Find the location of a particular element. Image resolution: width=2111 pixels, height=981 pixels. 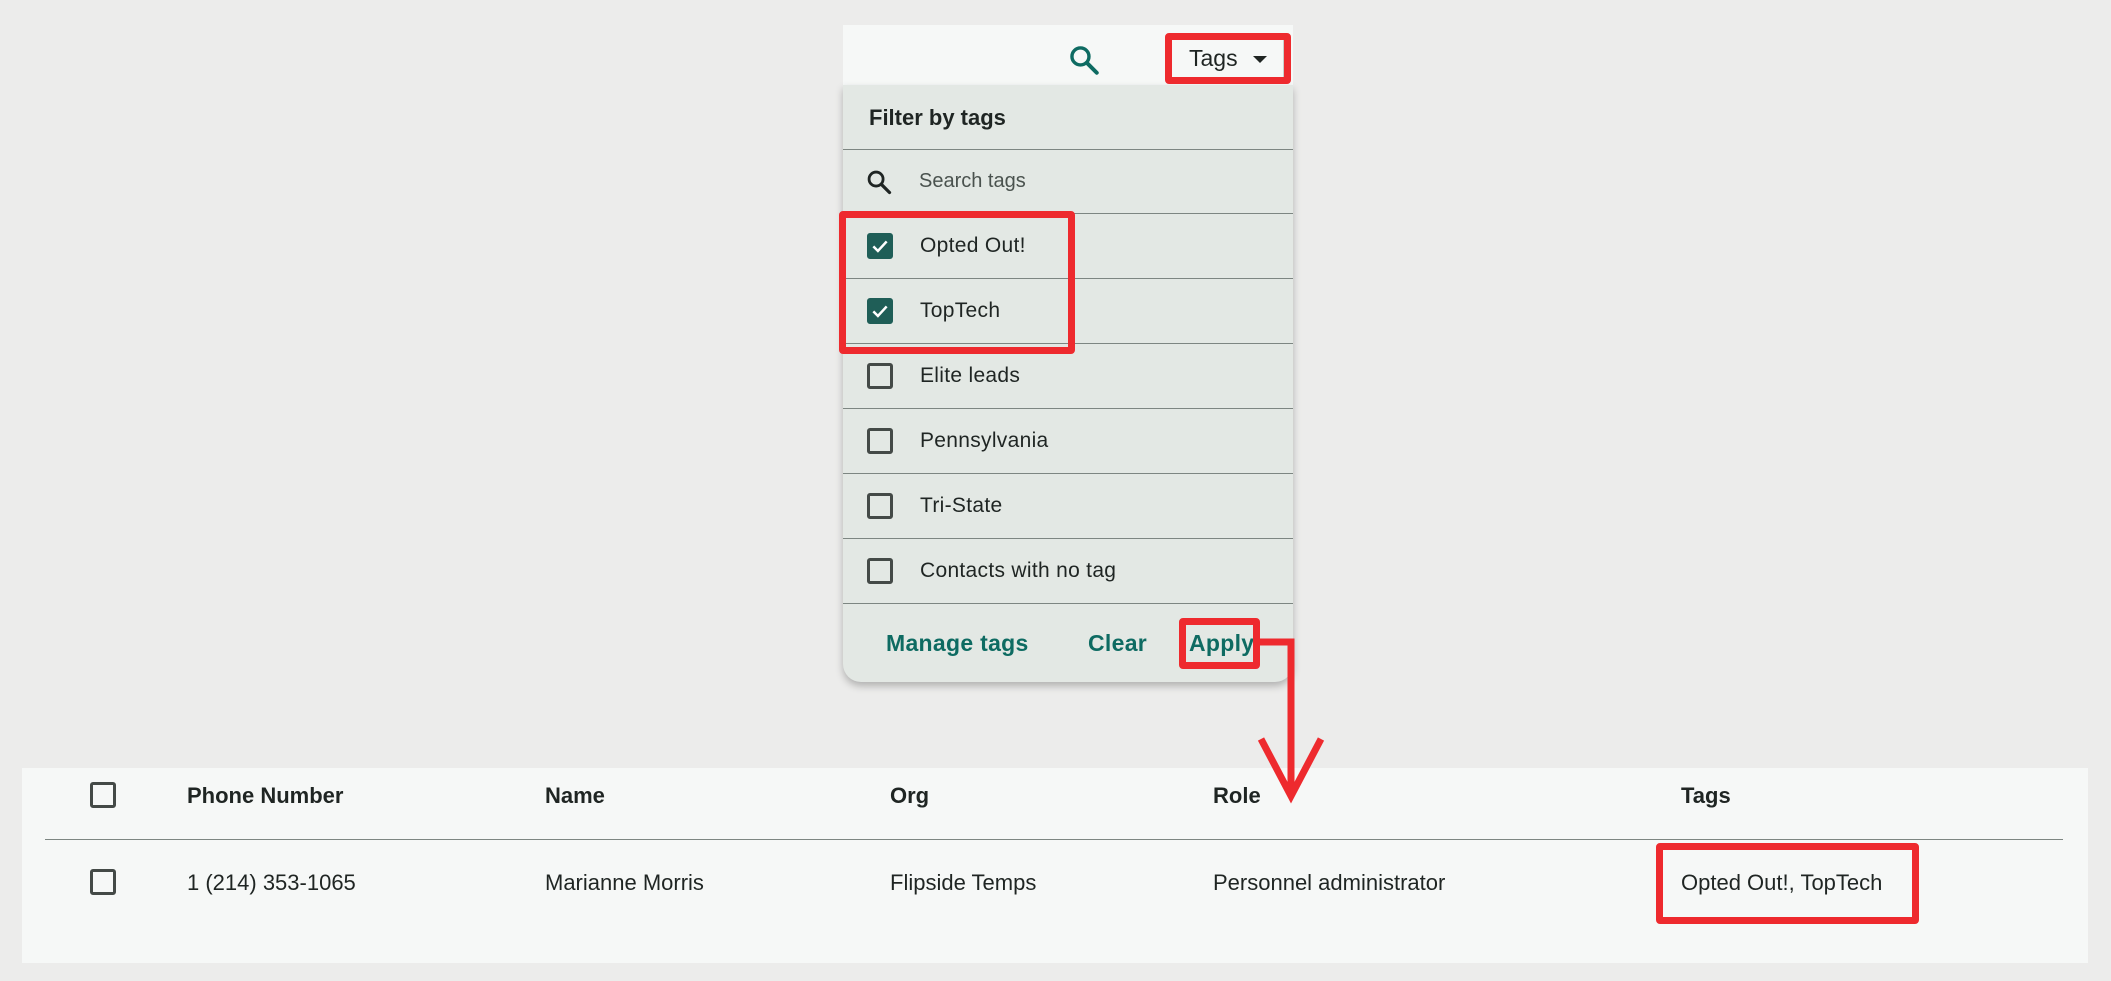

tags-button-label: Tags is located at coordinates (1213, 57).